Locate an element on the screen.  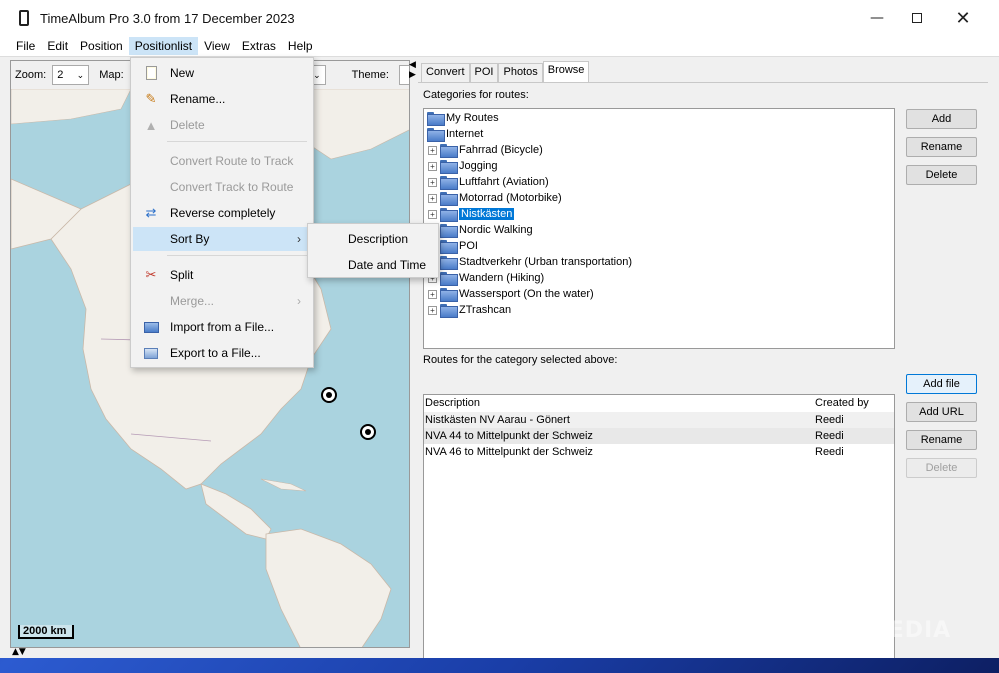
tab-strip: Convert POI Photos Browse is located at coordinates (505, 72).